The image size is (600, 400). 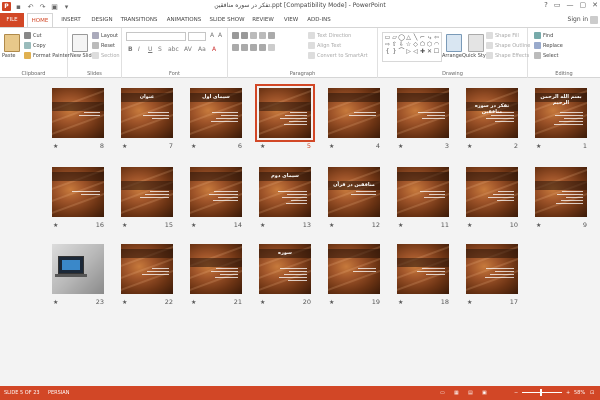 I want to click on underline-button: U, so click(x=150, y=49).